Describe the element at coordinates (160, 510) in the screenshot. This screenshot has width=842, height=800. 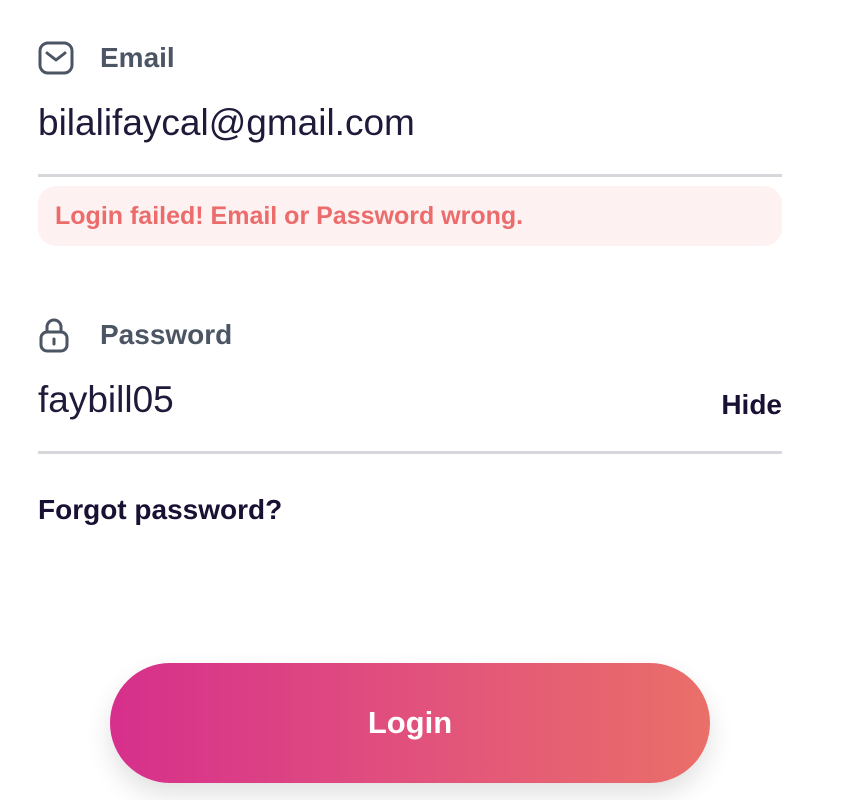
I see `forgot-password-link: Forgot password?` at that location.